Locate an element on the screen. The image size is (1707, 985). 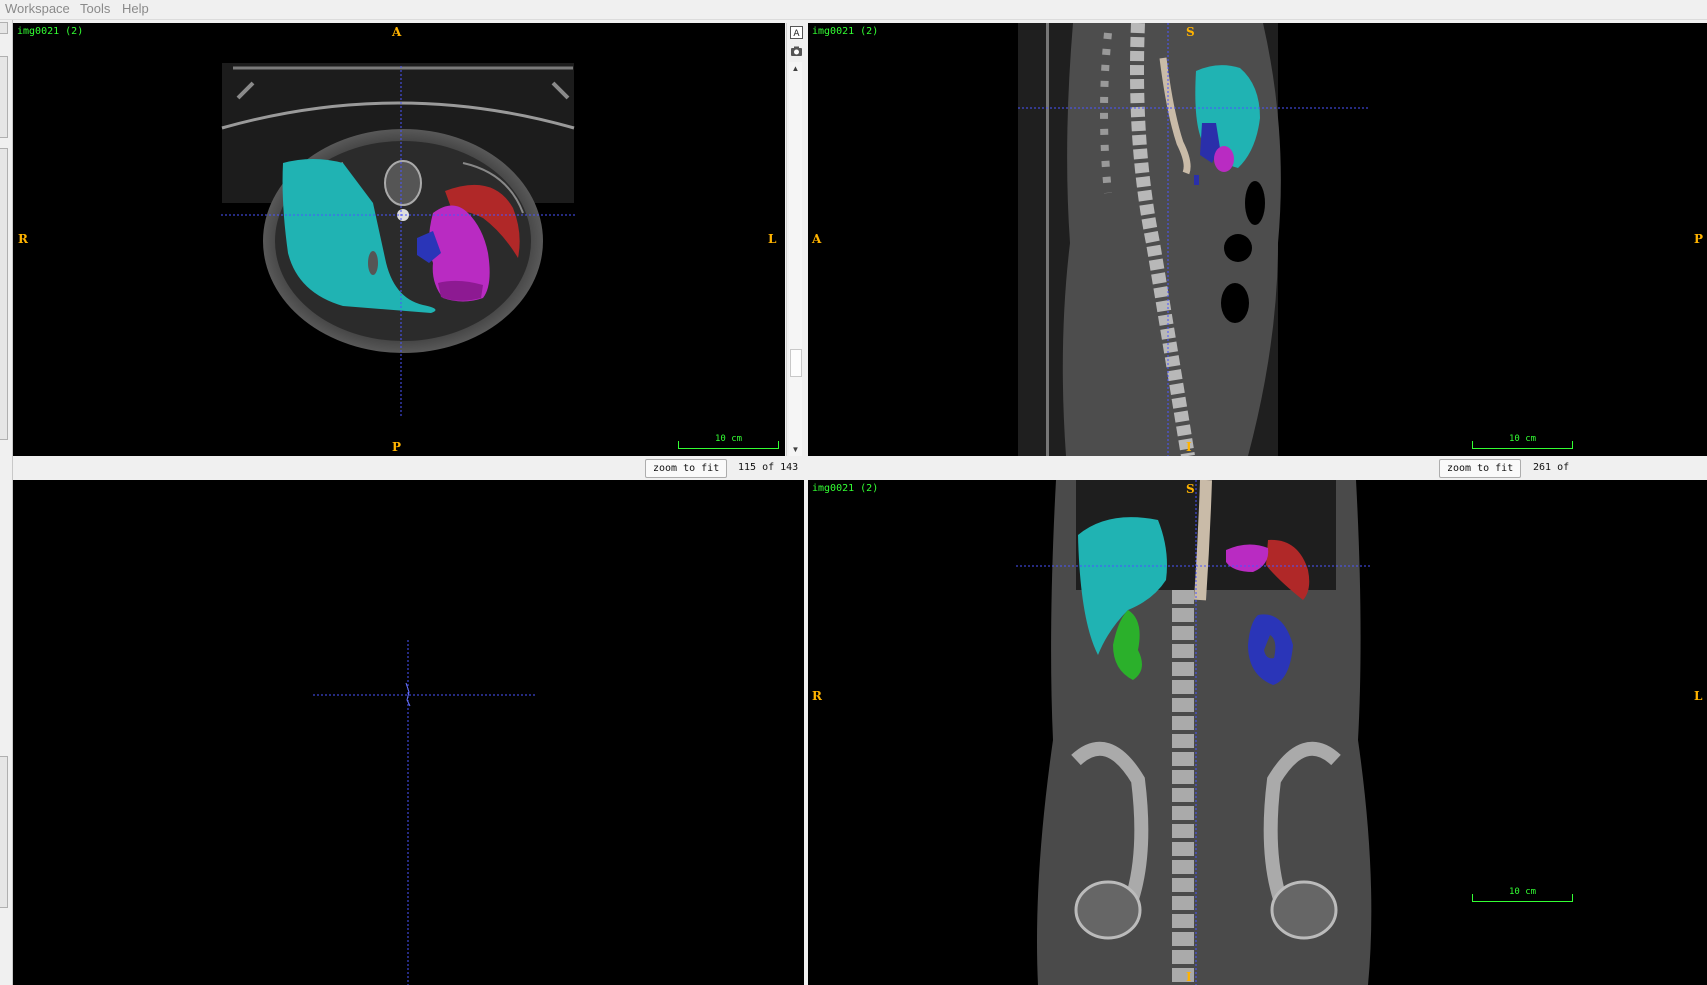
camera-icon is located at coordinates (796, 51).